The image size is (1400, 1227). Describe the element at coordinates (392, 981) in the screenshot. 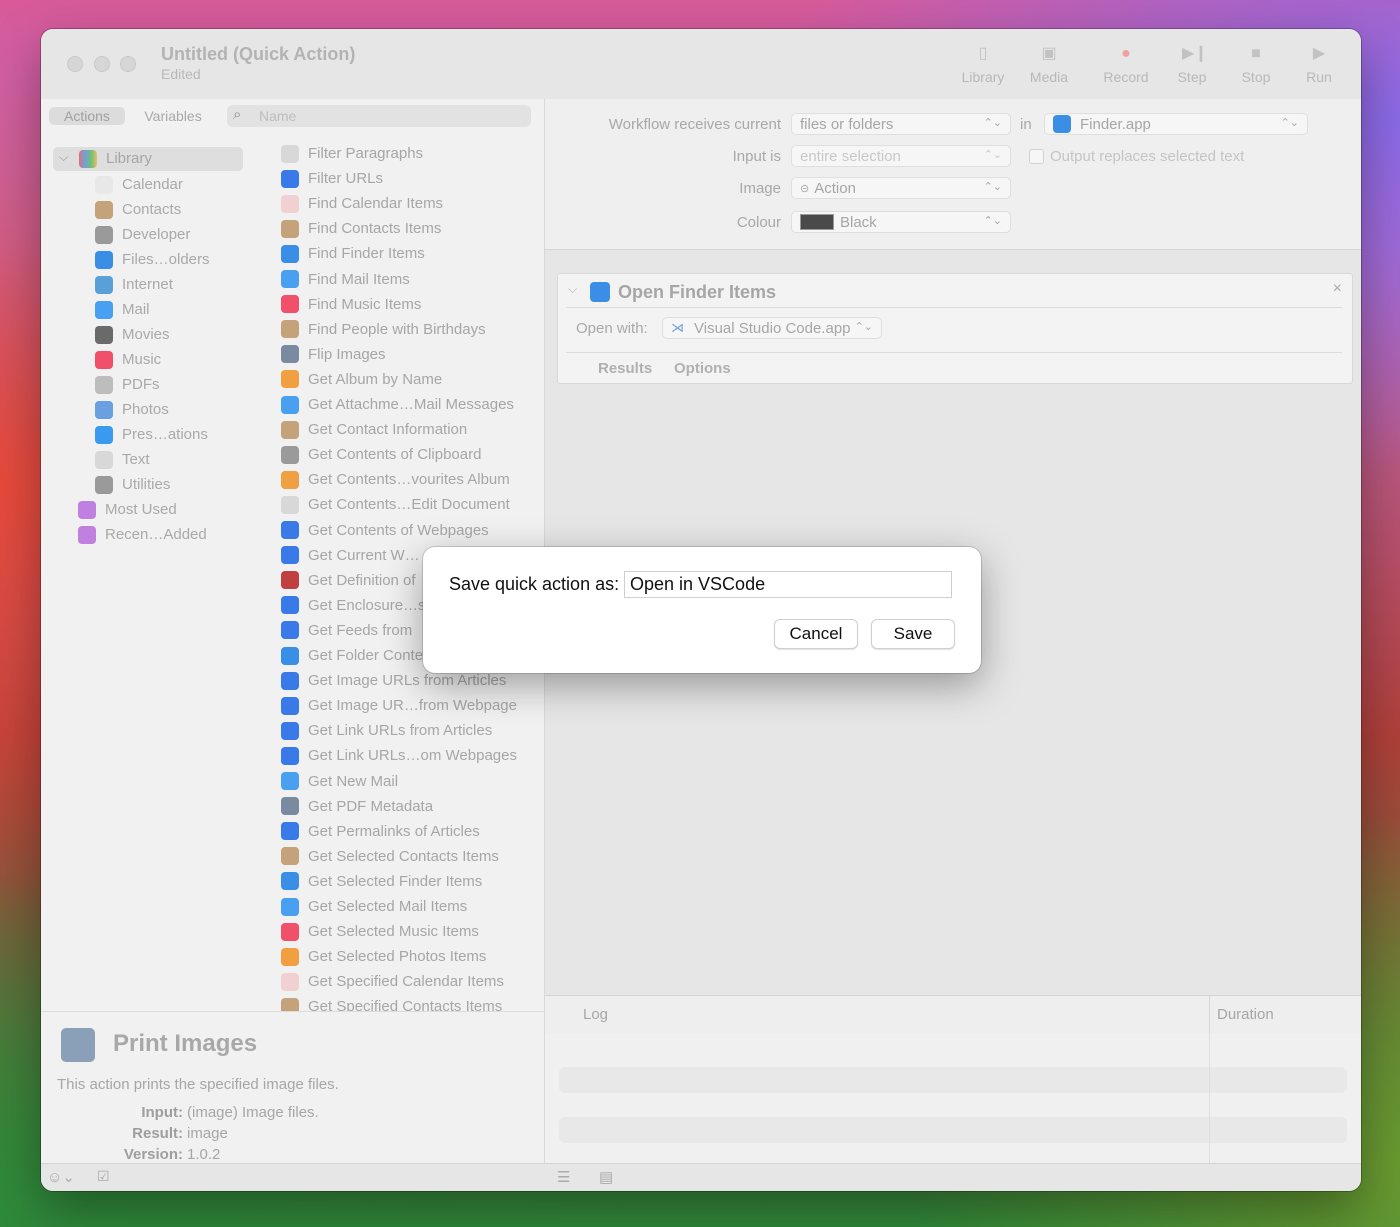

I see `action-list-item: Get Specified Calendar Items` at that location.